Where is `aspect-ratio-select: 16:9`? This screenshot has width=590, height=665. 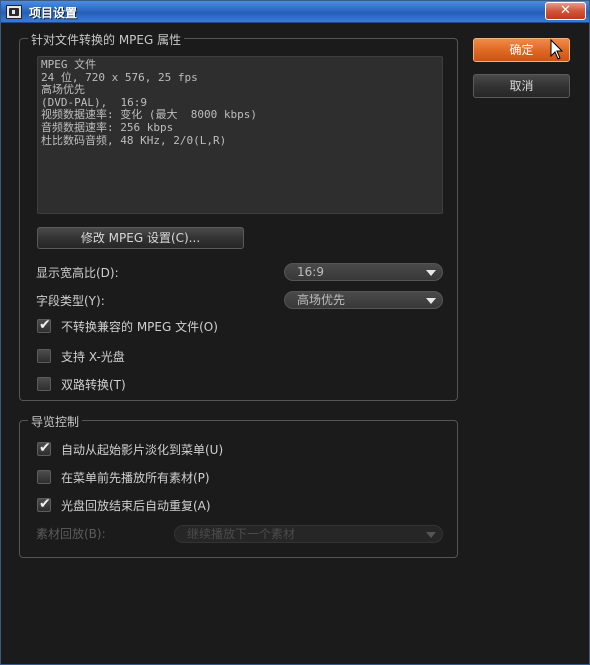
aspect-ratio-select: 16:9 is located at coordinates (363, 272).